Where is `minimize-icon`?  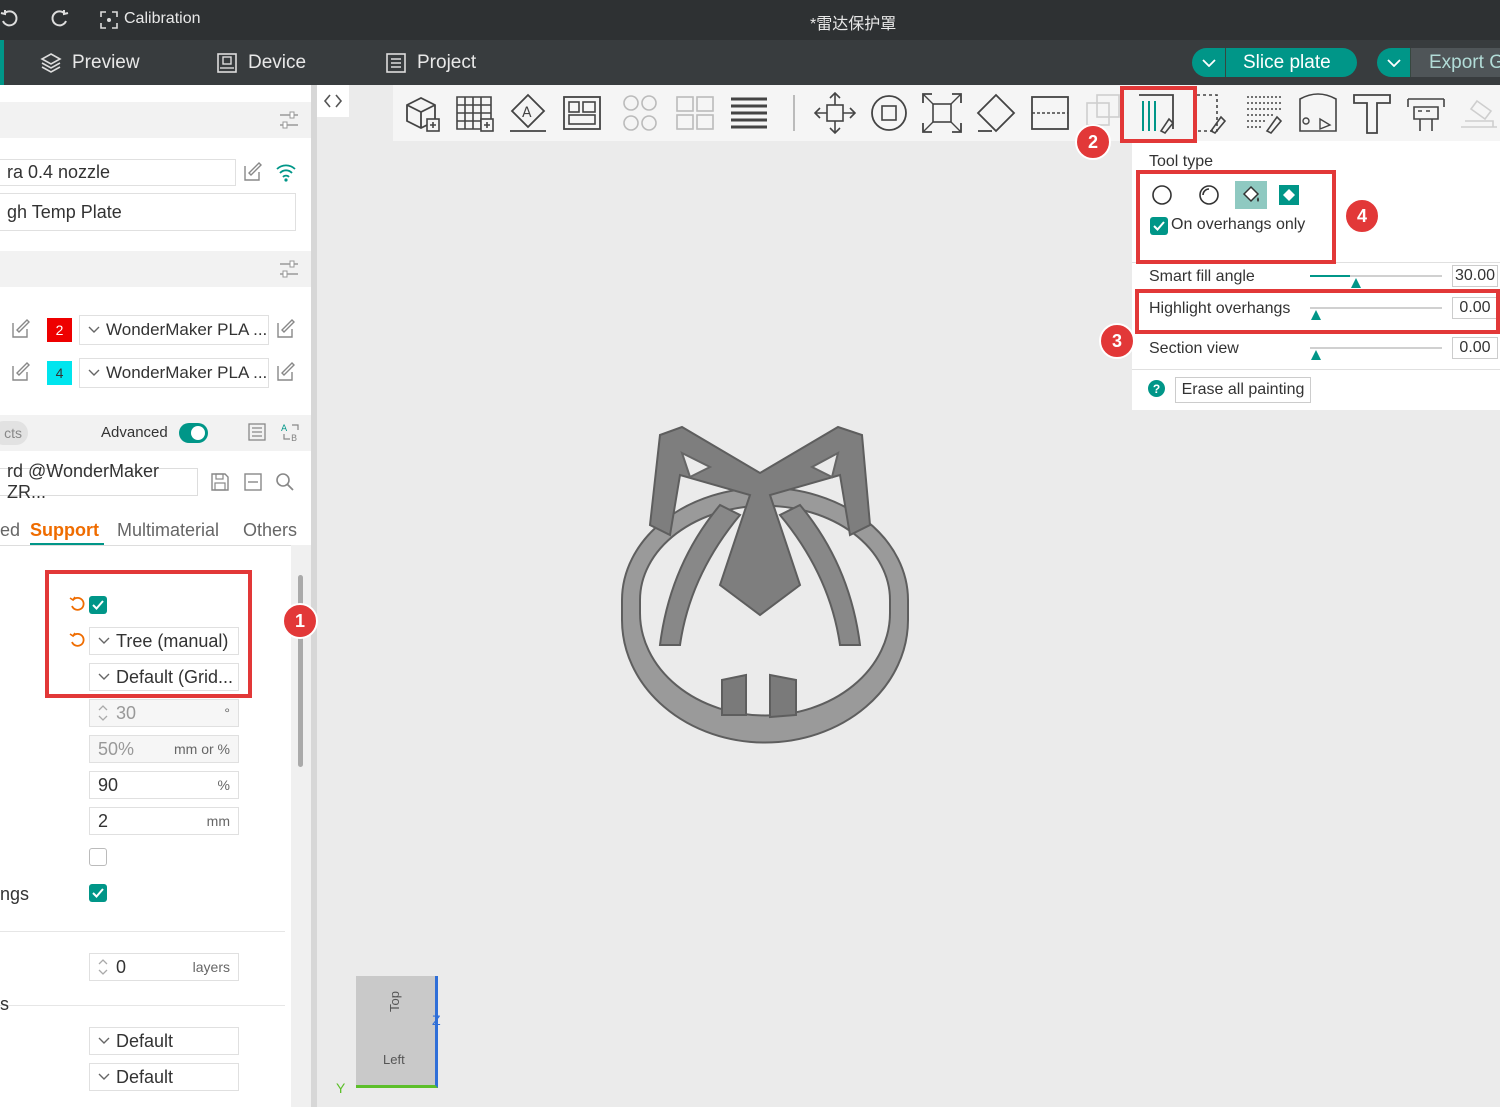
minimize-icon is located at coordinates (253, 482).